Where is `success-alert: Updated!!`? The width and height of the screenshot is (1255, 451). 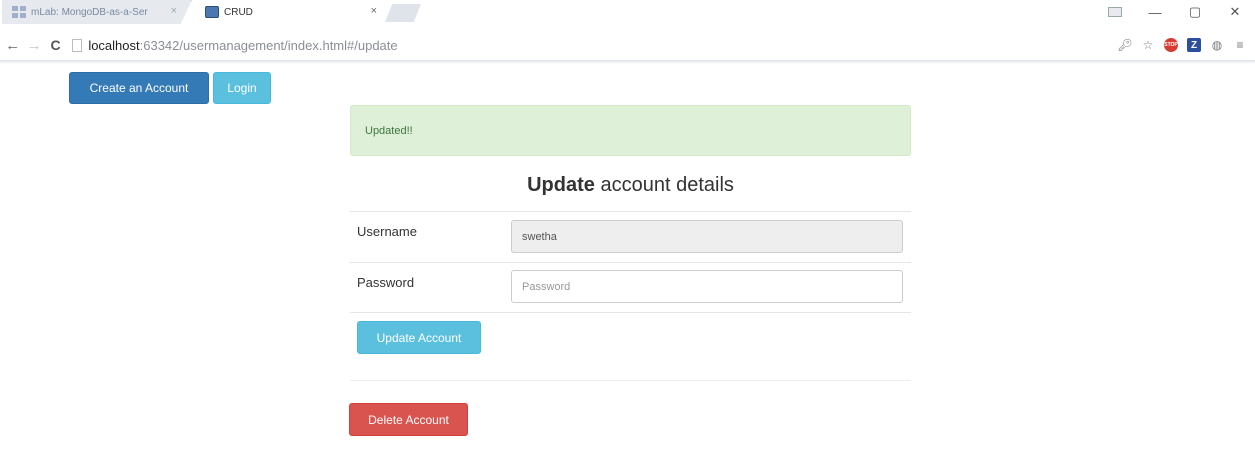
success-alert: Updated!! is located at coordinates (630, 130).